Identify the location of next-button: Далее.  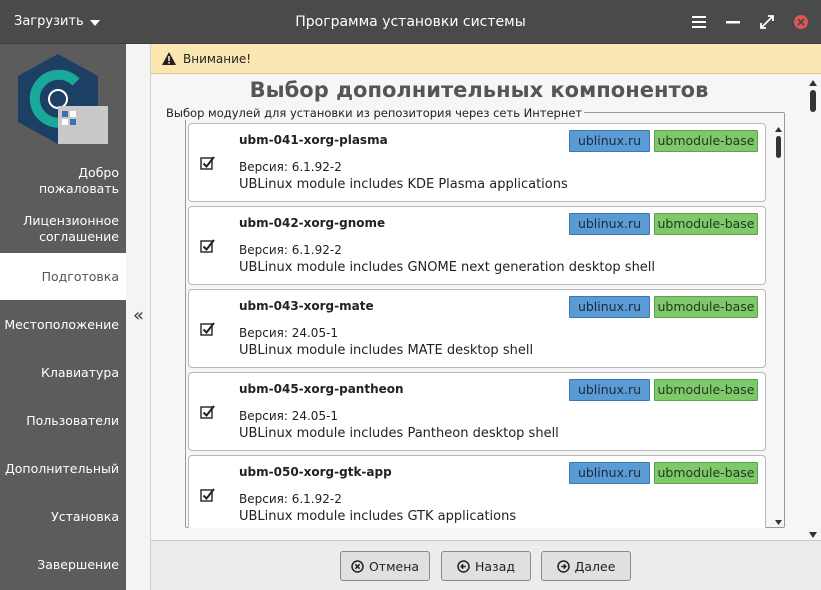
(586, 566).